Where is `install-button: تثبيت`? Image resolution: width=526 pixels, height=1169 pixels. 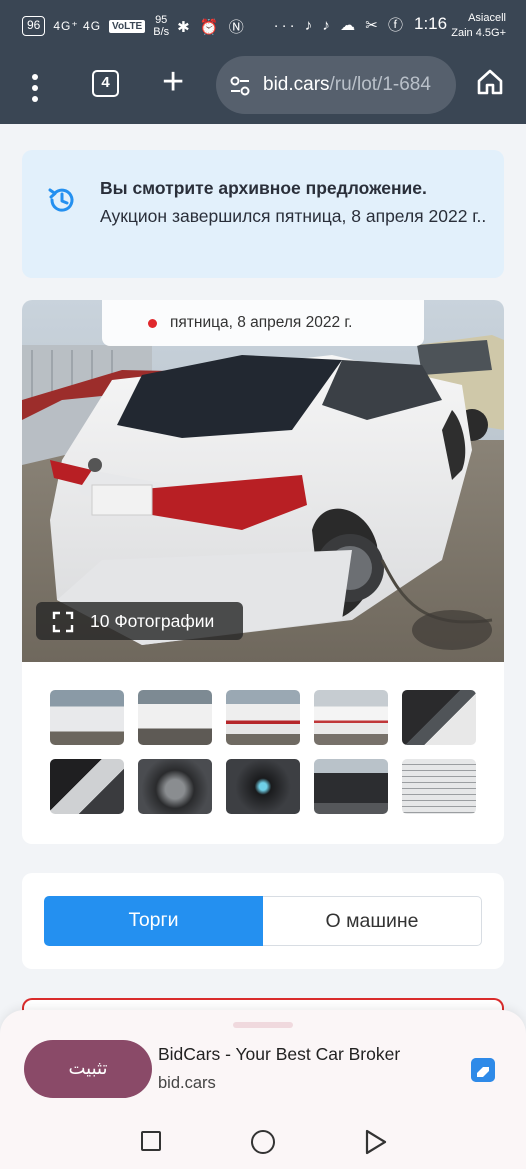
install-button: تثبيت is located at coordinates (88, 1069).